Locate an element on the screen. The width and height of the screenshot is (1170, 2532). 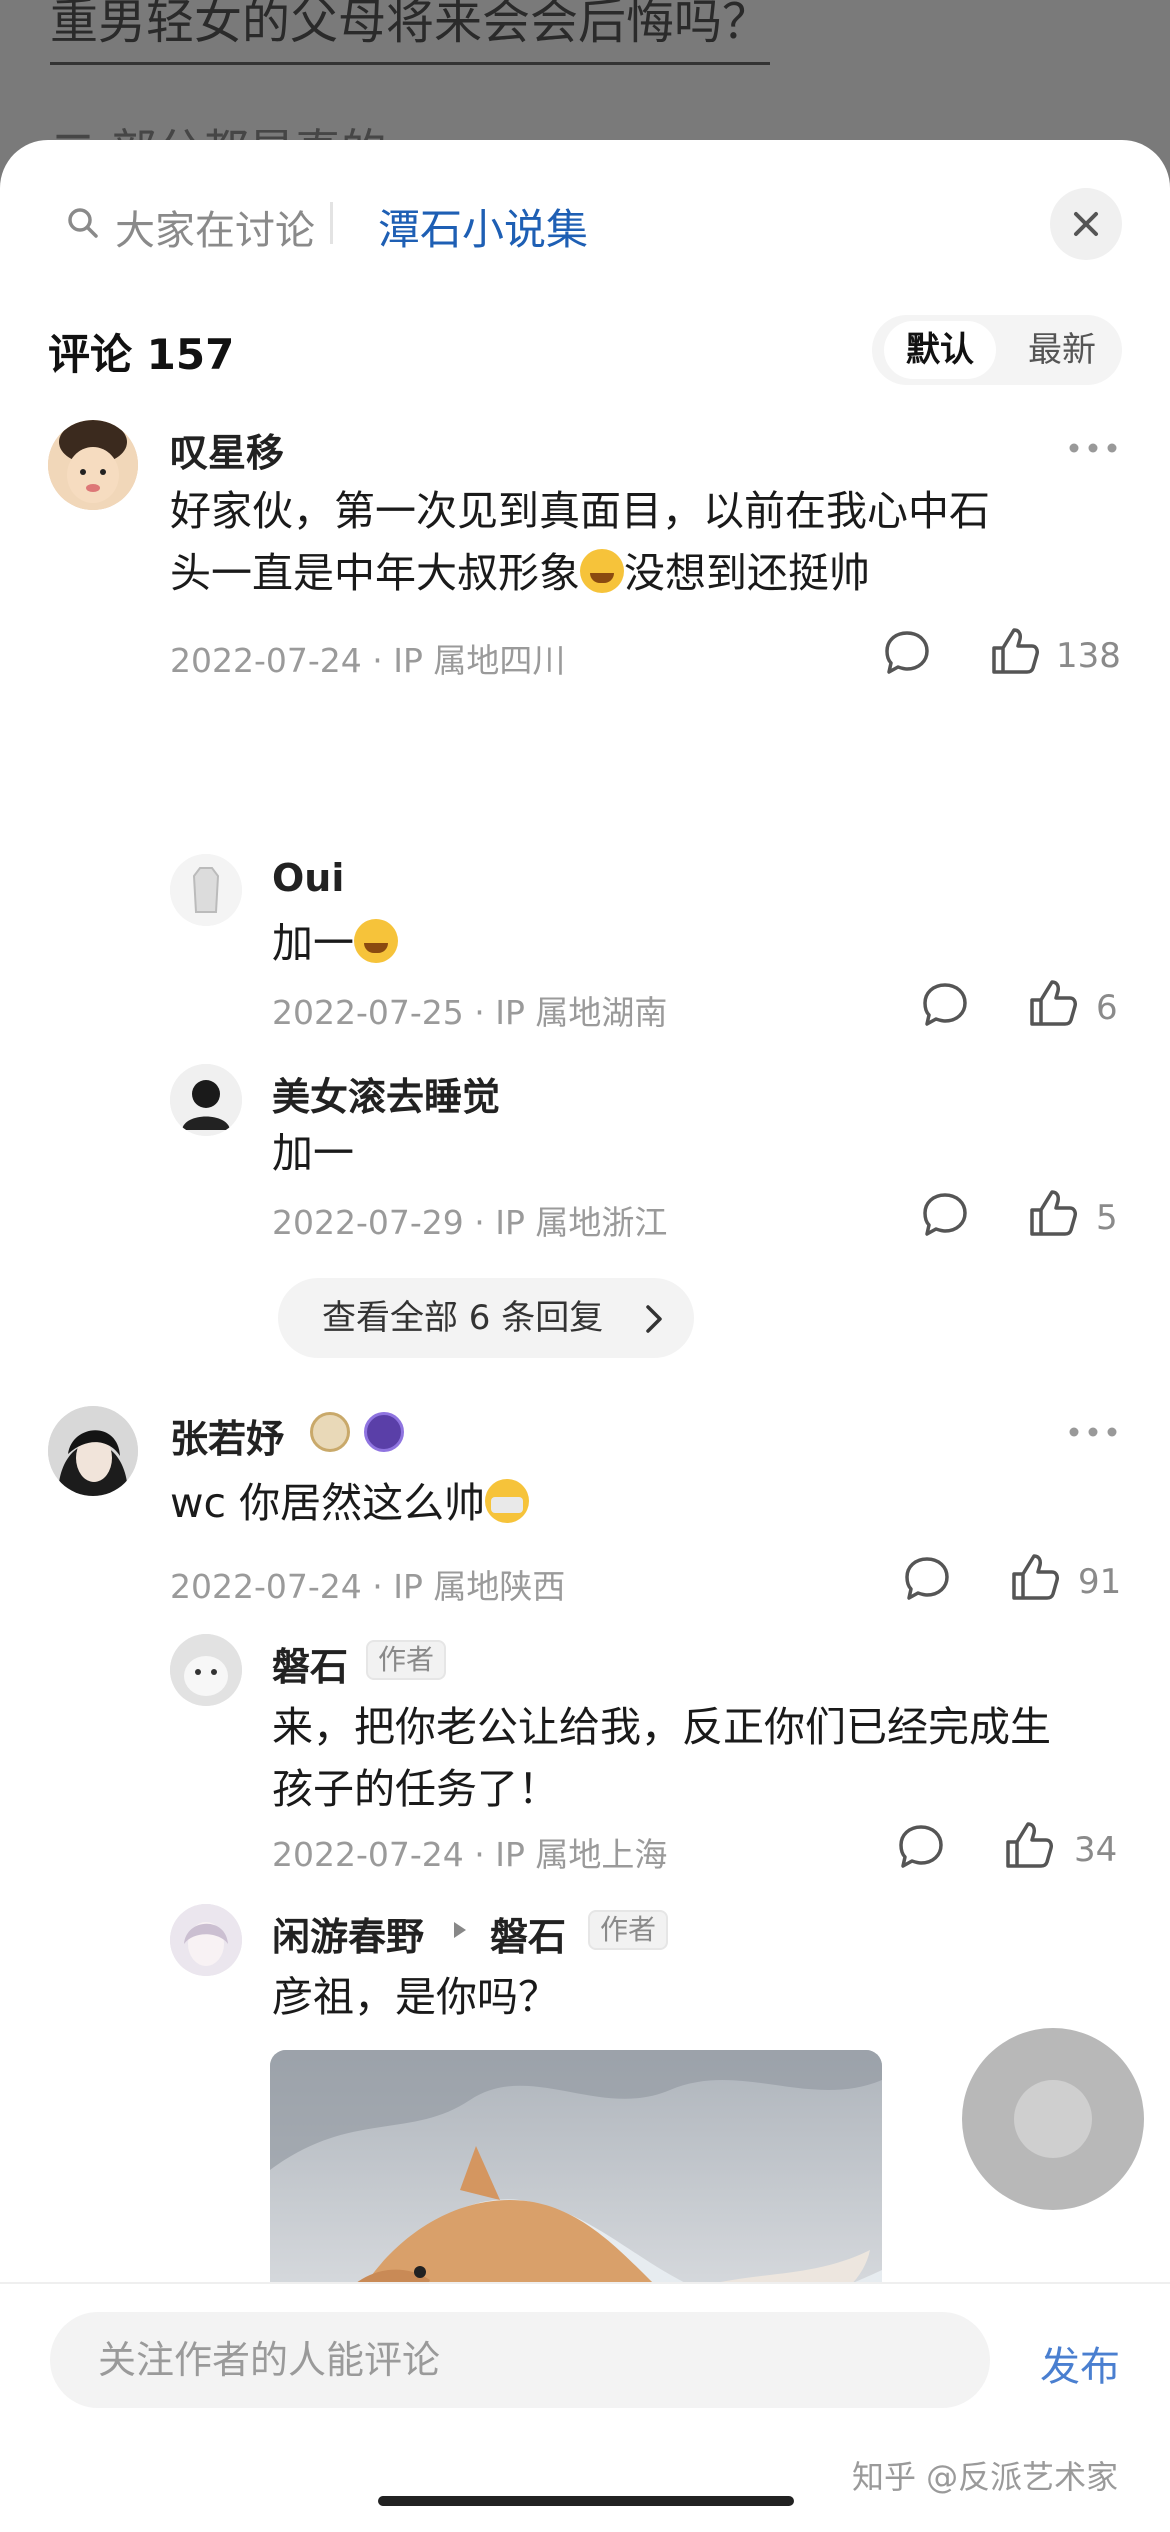
commenter-name: 叹星移 is located at coordinates (227, 449).